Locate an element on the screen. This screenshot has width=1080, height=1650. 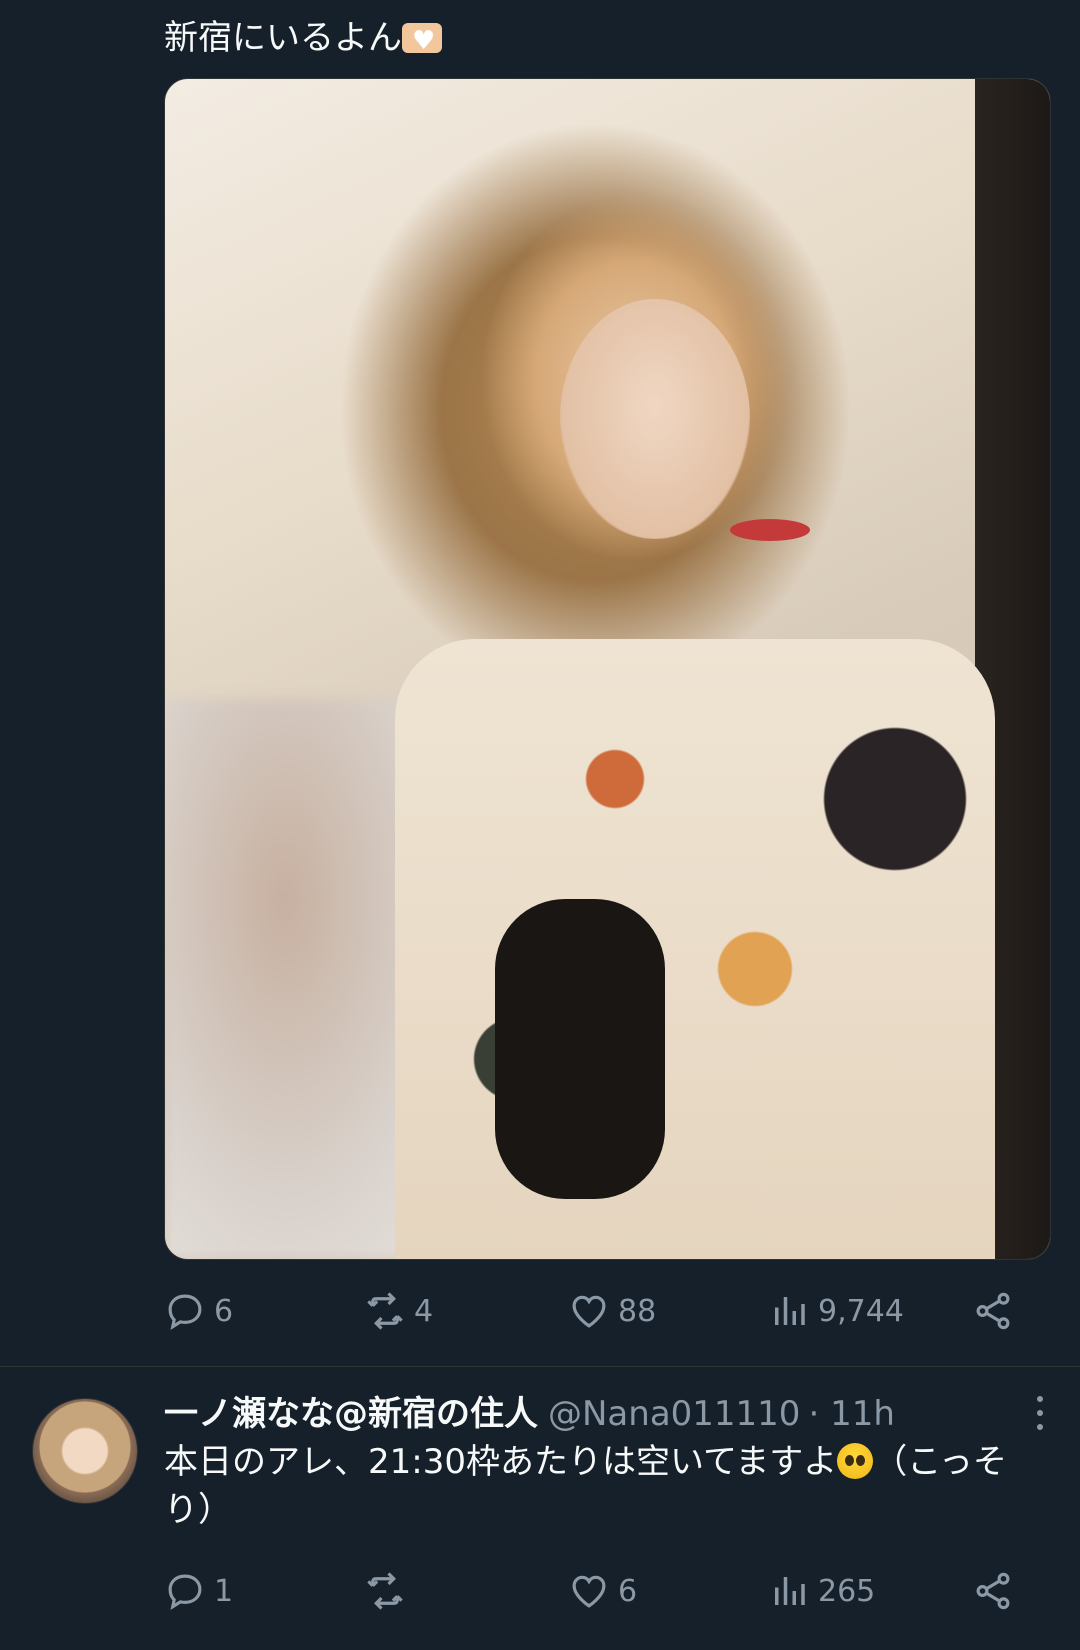
views-count: 265 is located at coordinates (847, 1591).